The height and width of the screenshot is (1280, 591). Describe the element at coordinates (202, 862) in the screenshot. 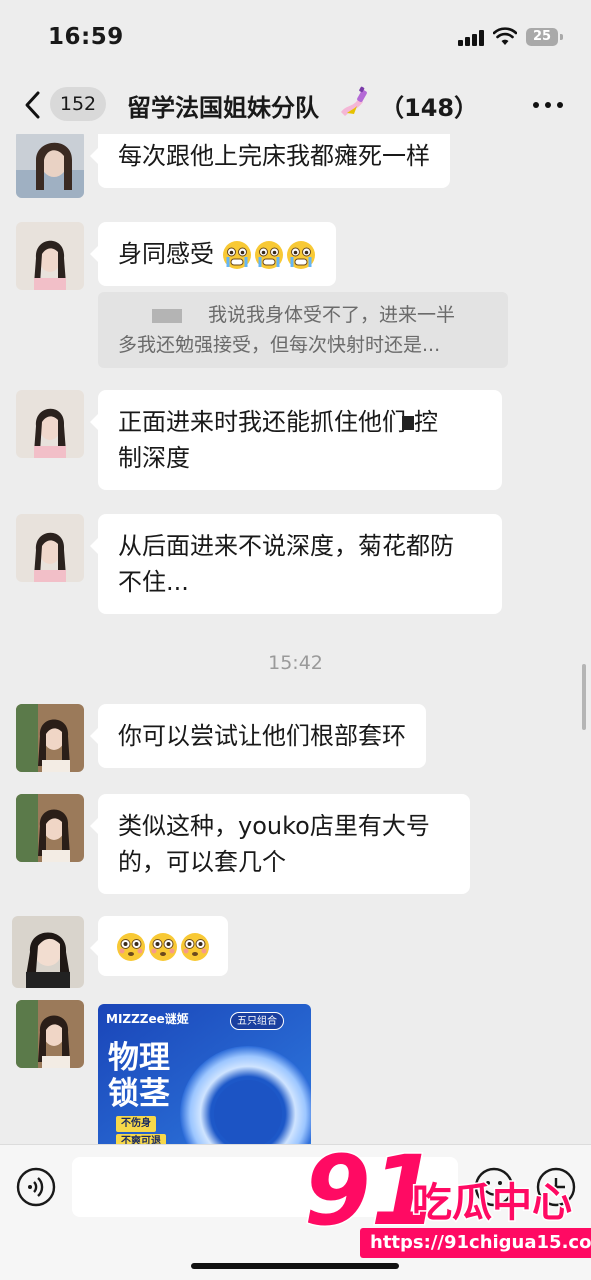

I see `message-text-line: 的，可以套几个` at that location.